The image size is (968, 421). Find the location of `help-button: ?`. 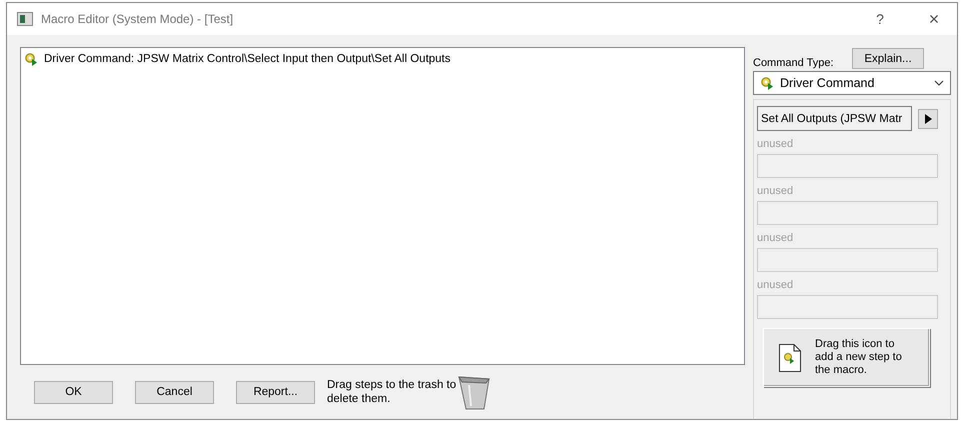

help-button: ? is located at coordinates (880, 19).